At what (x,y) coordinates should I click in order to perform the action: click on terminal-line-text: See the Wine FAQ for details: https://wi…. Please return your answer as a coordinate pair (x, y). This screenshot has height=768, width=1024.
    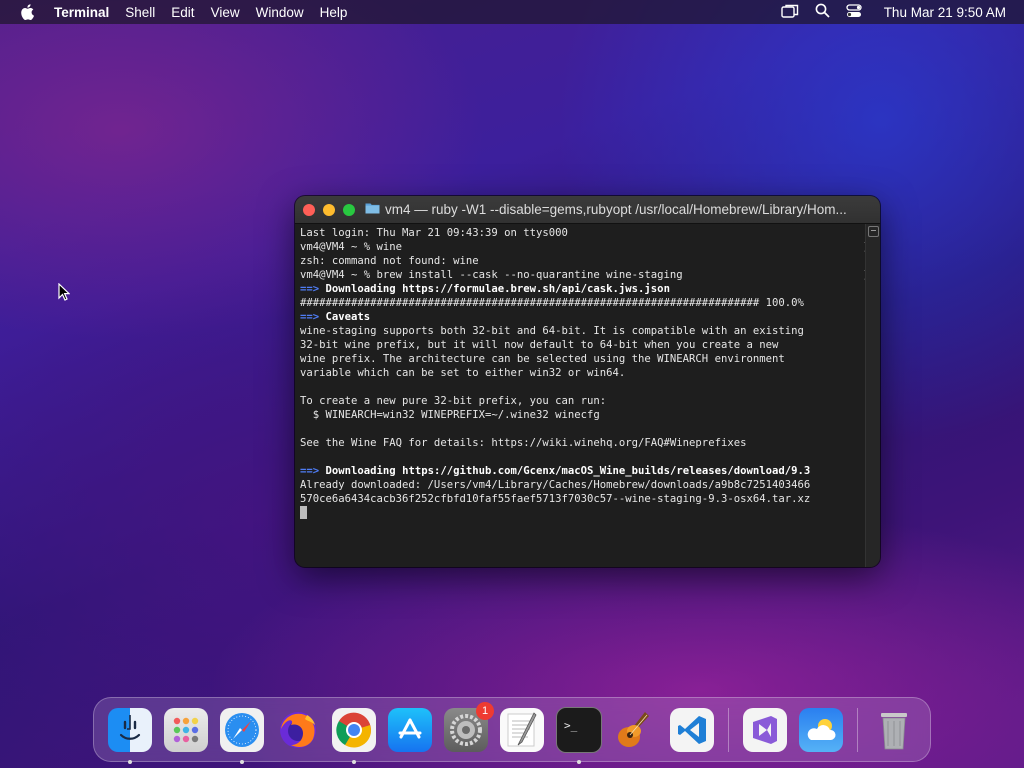
    Looking at the image, I should click on (523, 443).